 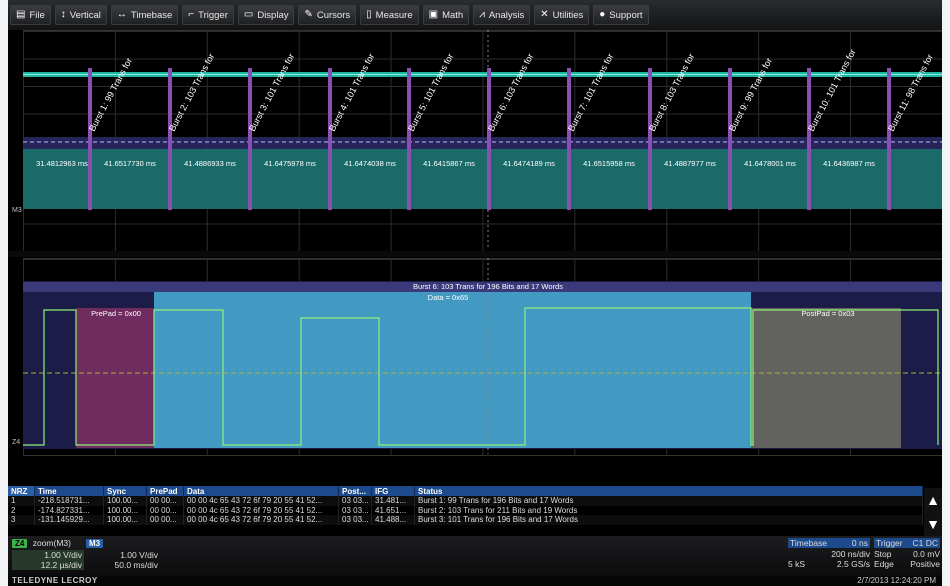 I want to click on z4-tdiv: 12.2 µs/div, so click(x=48, y=565).